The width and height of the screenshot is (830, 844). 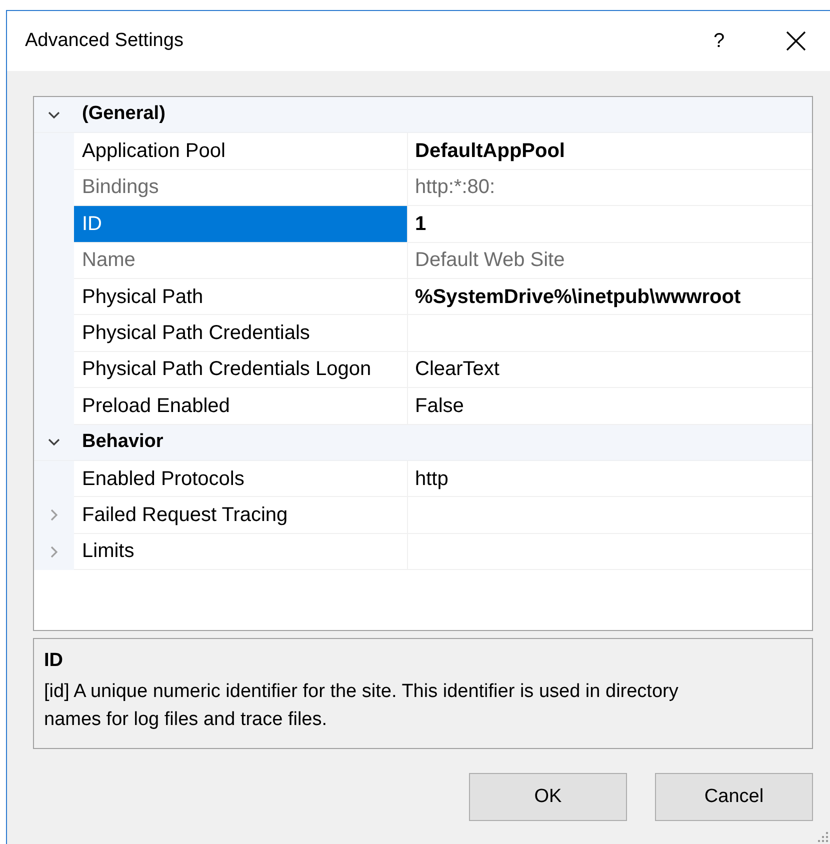 I want to click on property-name: Failed Request Tracing, so click(x=241, y=515).